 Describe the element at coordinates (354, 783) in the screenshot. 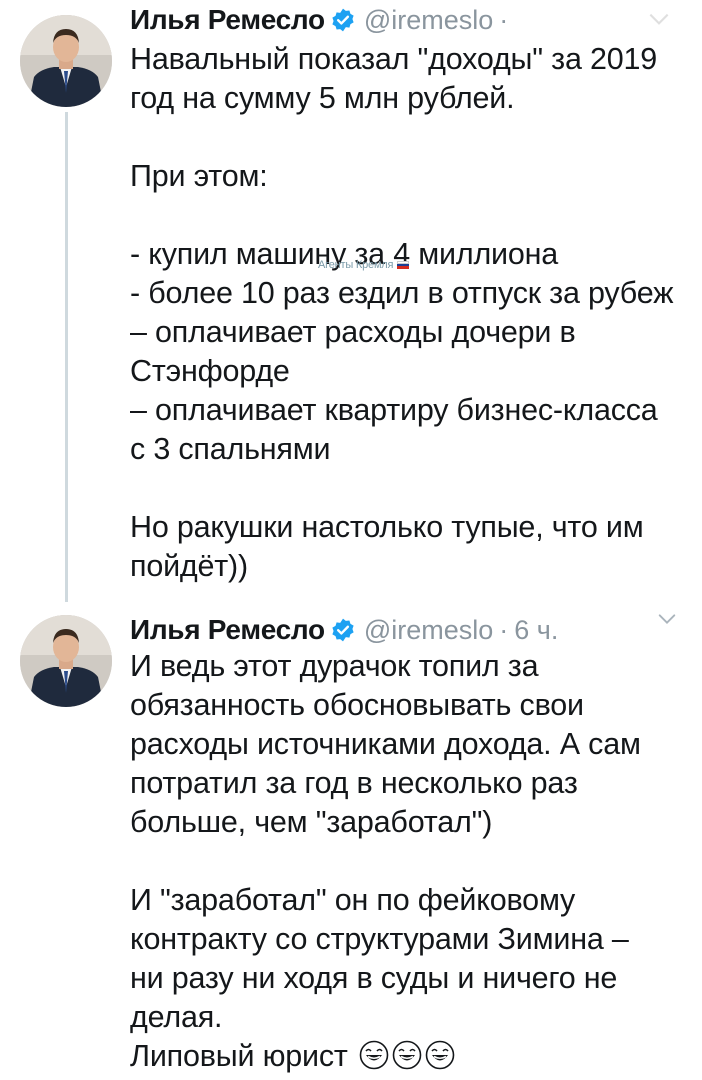

I see `text-line: потратил за год в несколько раз` at that location.